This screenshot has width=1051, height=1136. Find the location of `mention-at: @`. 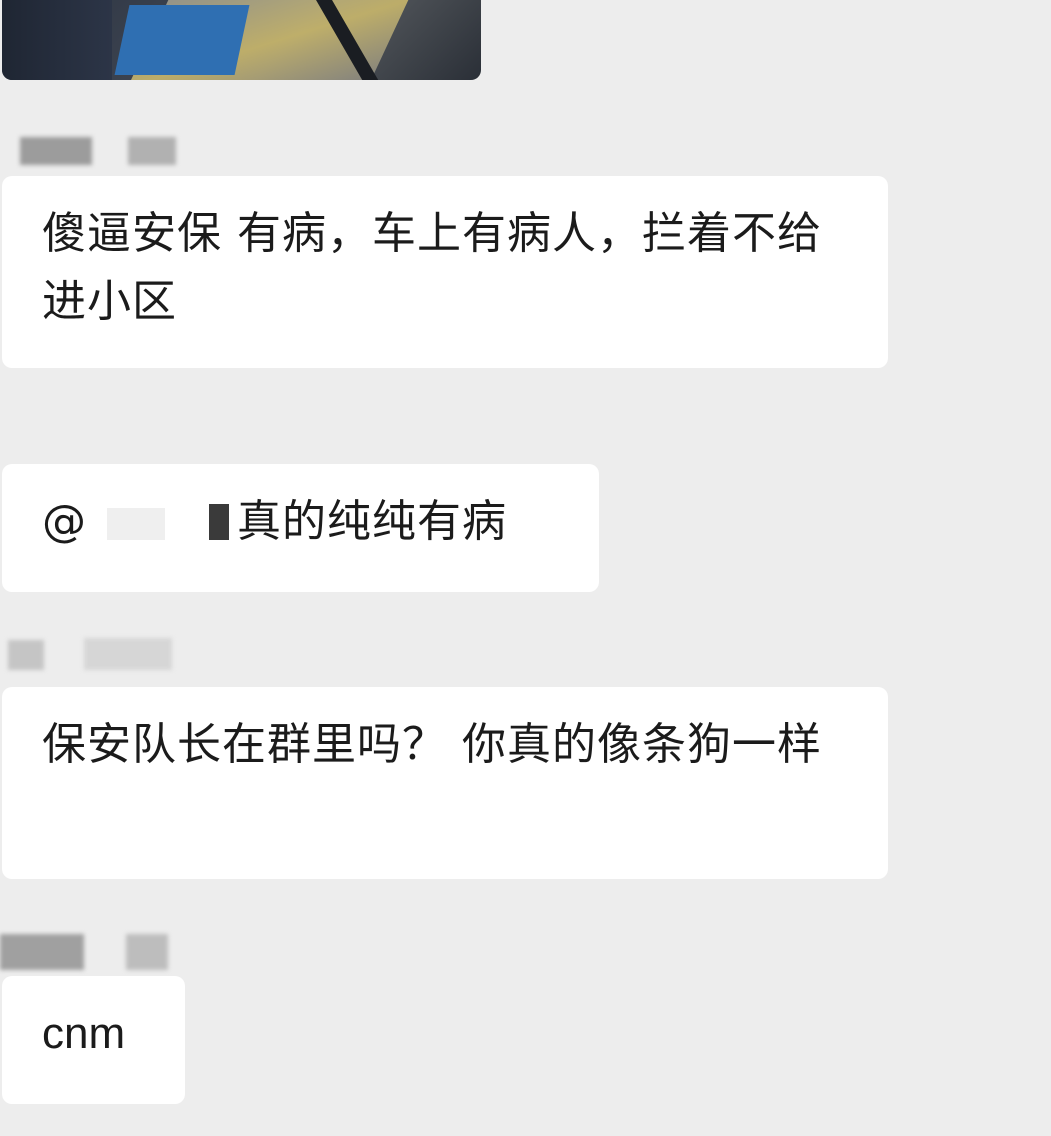

mention-at: @ is located at coordinates (64, 521).